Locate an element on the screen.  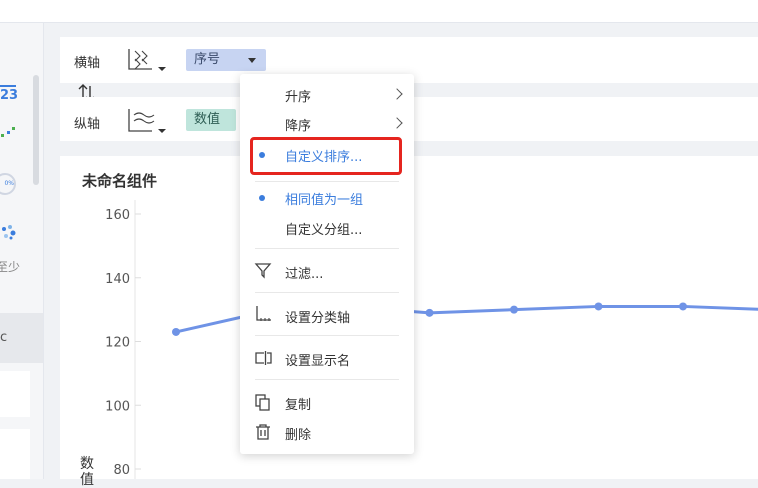
y-tick-label: 120 is located at coordinates (117, 343).